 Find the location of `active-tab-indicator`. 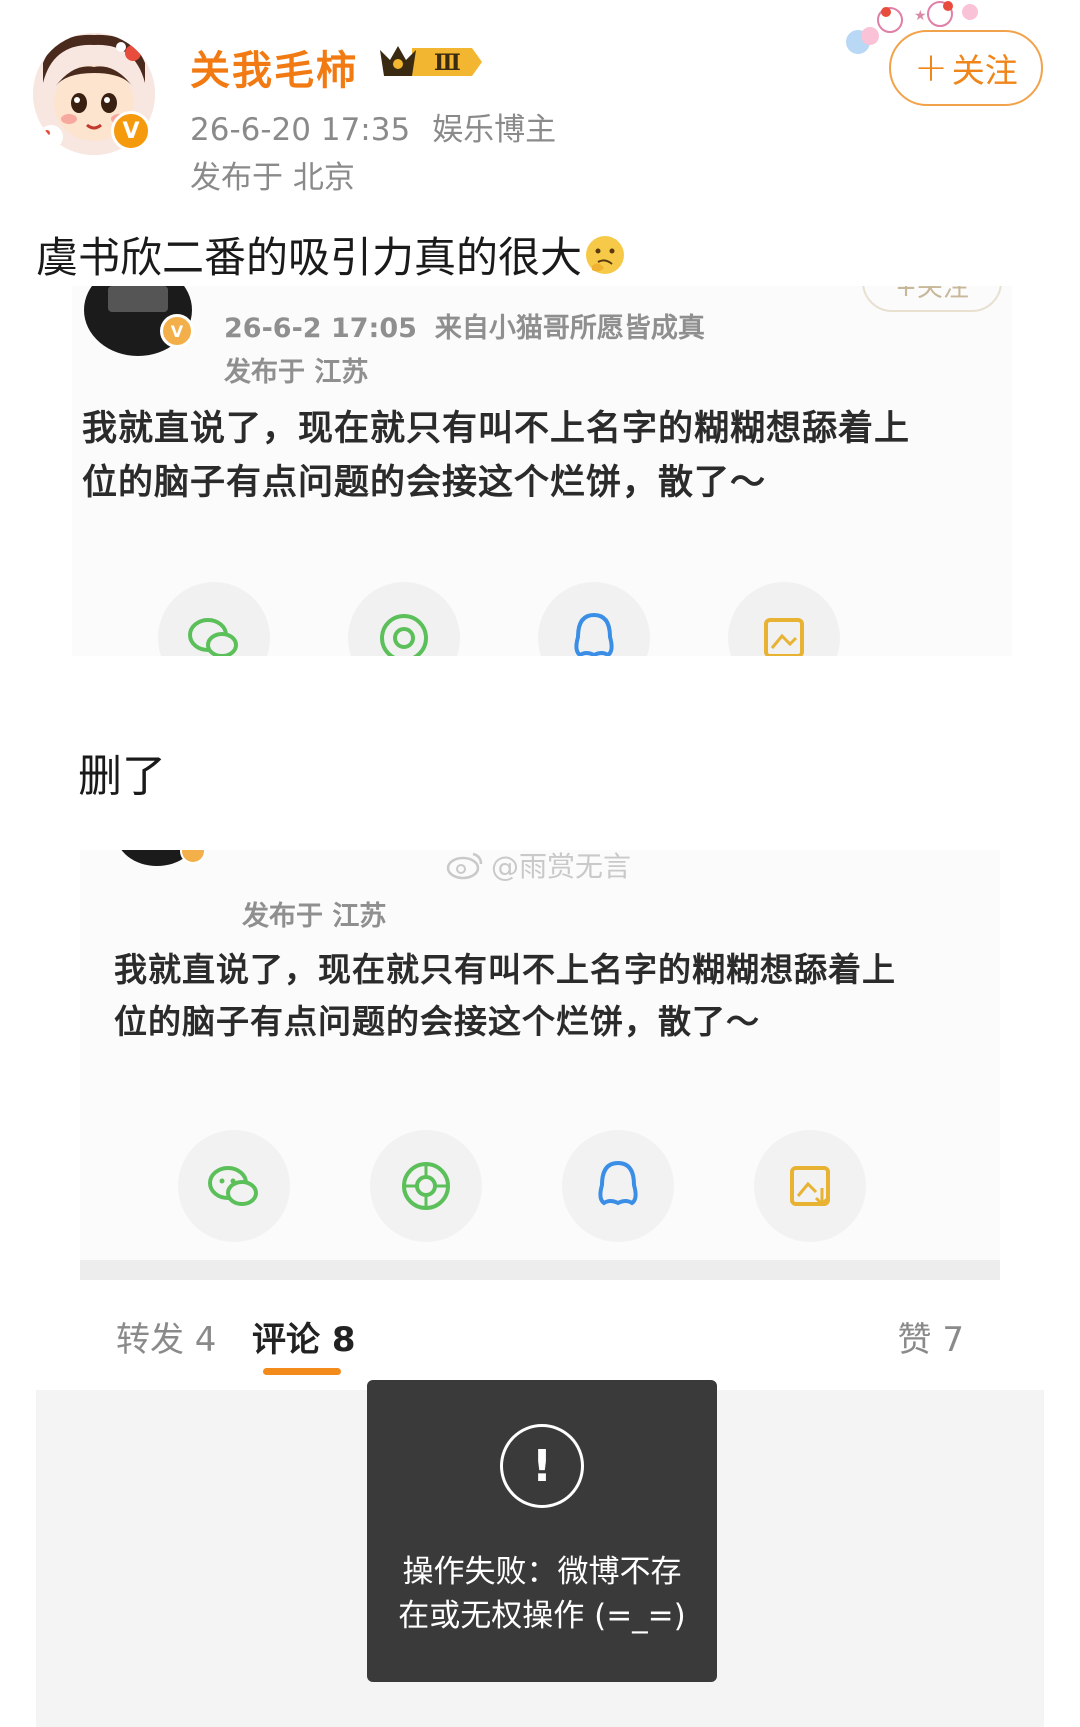

active-tab-indicator is located at coordinates (302, 1371).